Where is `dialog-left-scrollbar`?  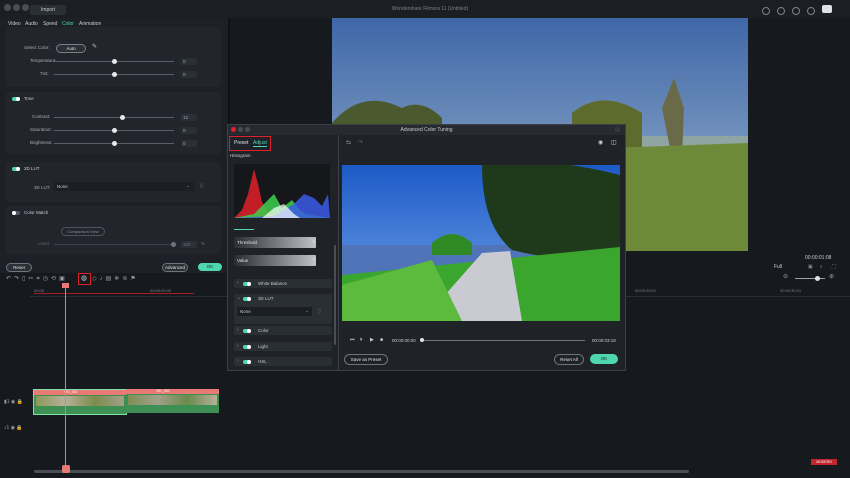
dialog-left-scrollbar is located at coordinates (335, 295).